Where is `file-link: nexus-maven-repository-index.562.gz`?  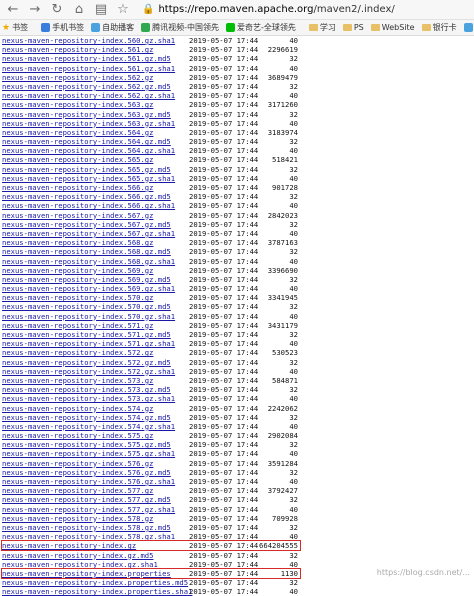
file-link: nexus-maven-repository-index.562.gz is located at coordinates (77, 77).